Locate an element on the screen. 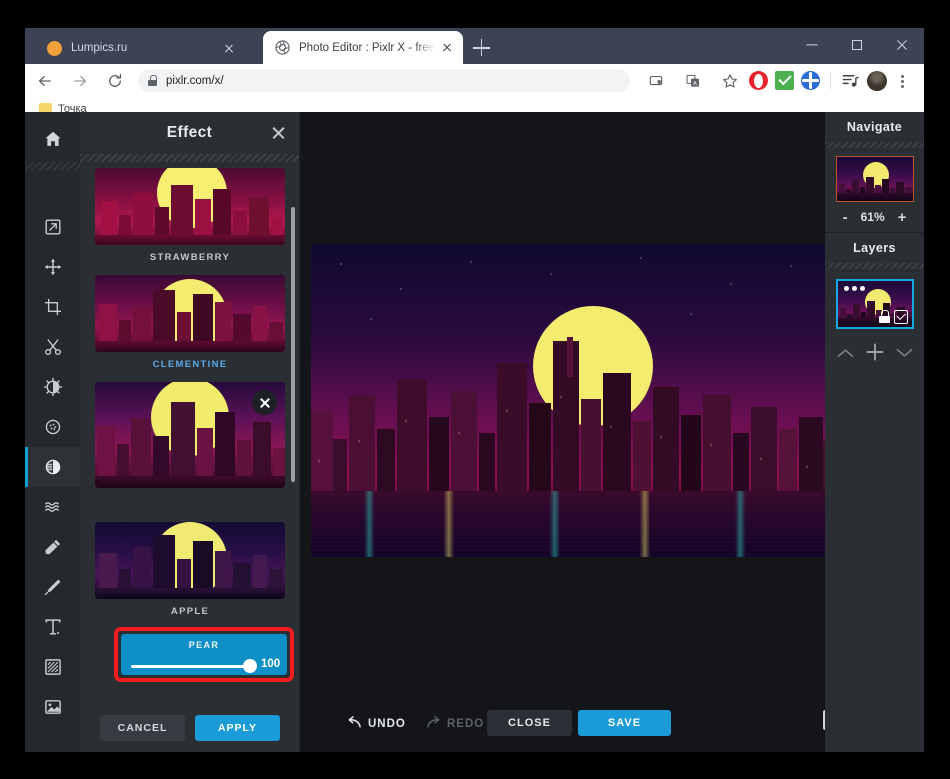 Image resolution: width=950 pixels, height=779 pixels. effect-item-pear is located at coordinates (190, 435).